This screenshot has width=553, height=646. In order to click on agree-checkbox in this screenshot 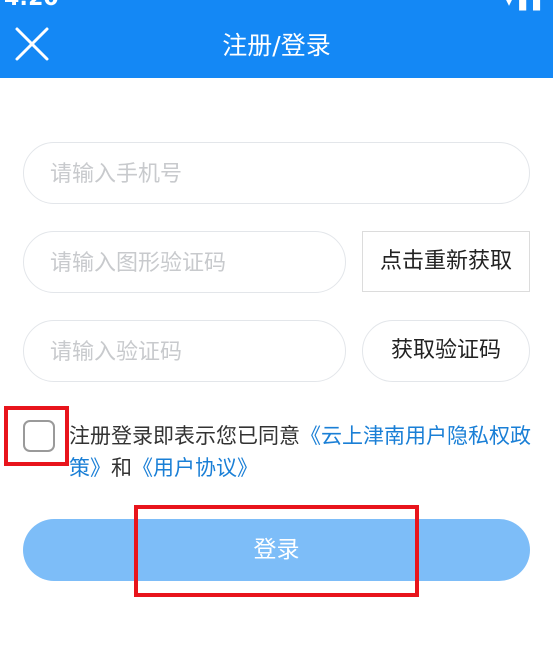, I will do `click(39, 436)`.